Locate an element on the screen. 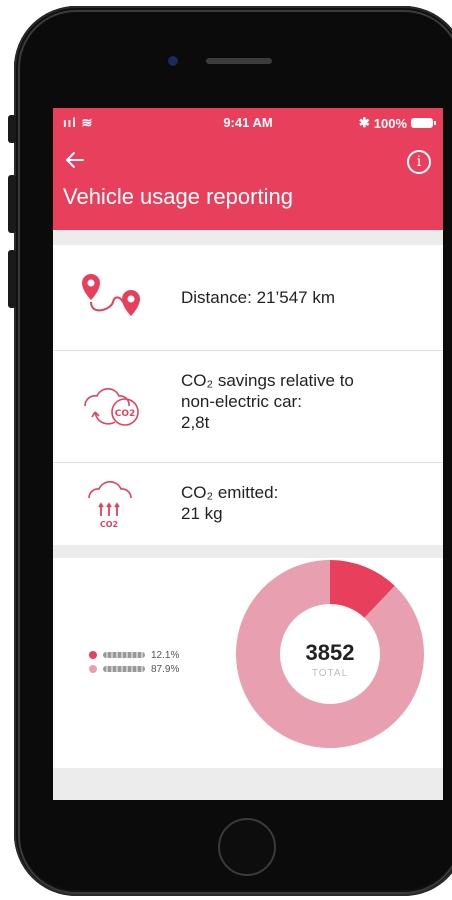 The height and width of the screenshot is (900, 452). route-pins-icon is located at coordinates (115, 297).